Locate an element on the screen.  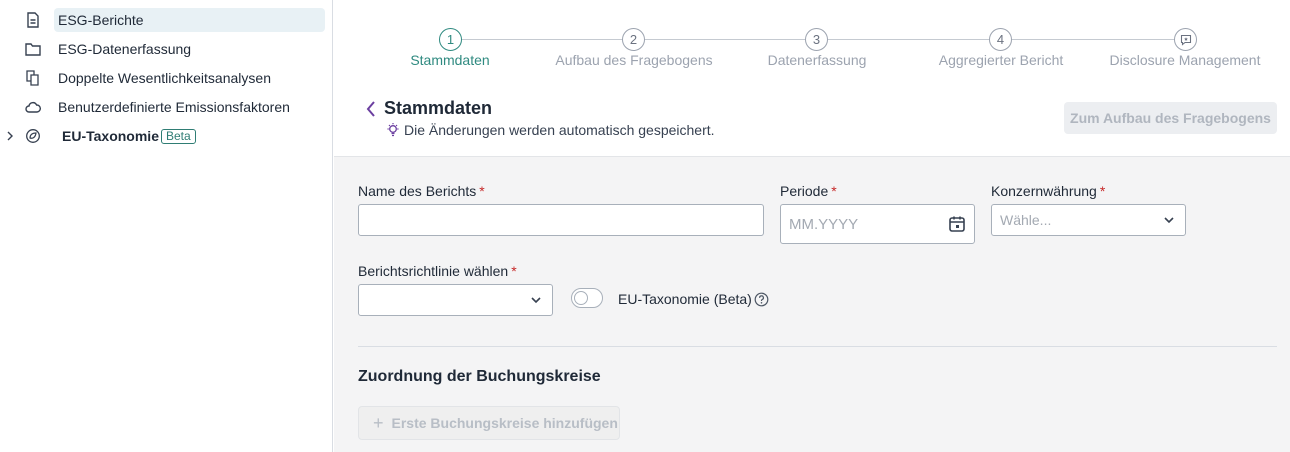
section-title: Zuordnung der Buchungskreise is located at coordinates (479, 376).